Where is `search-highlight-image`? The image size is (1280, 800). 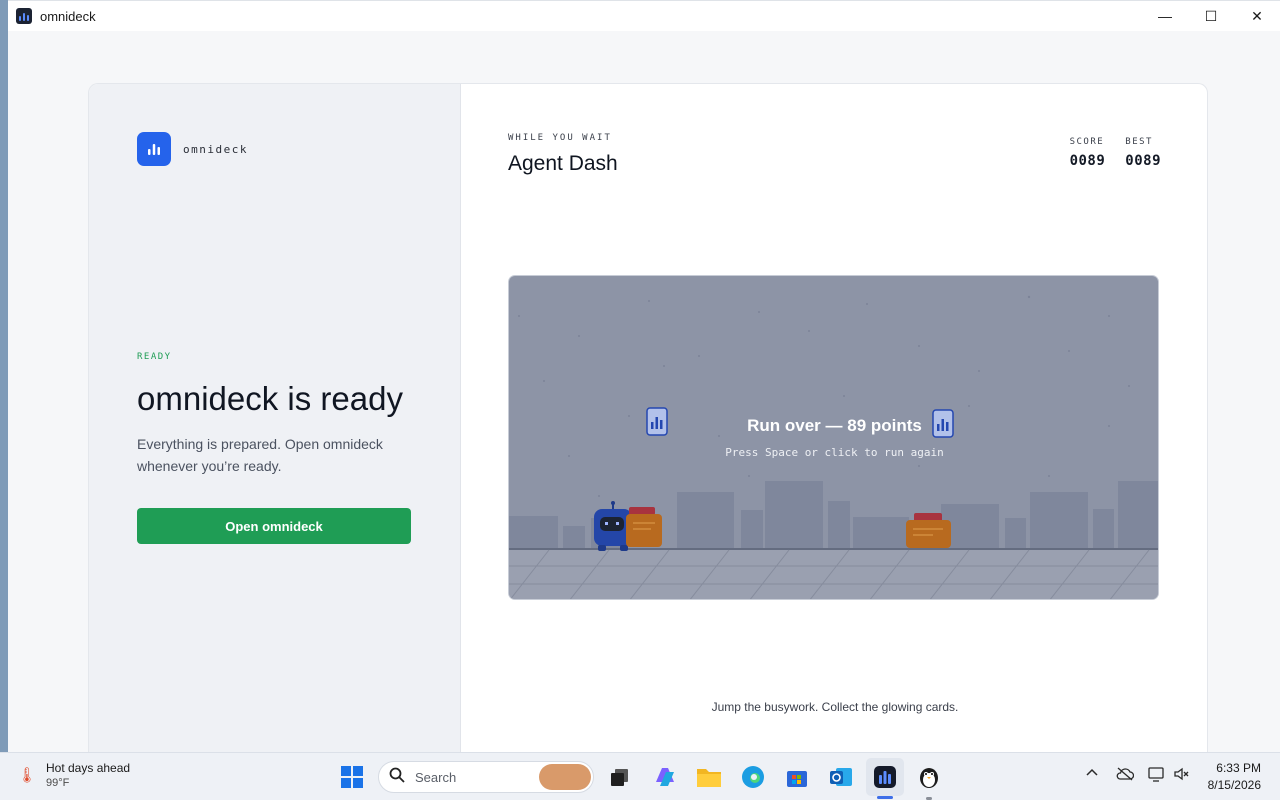 search-highlight-image is located at coordinates (565, 777).